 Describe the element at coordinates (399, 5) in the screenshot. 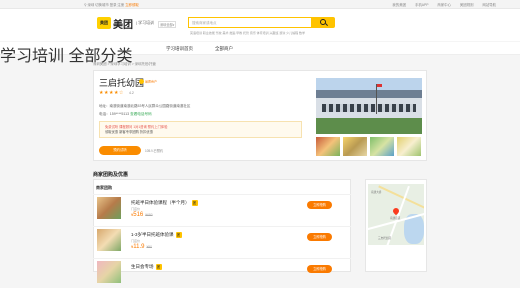

I see `my-meituan-link: 我的美团` at that location.